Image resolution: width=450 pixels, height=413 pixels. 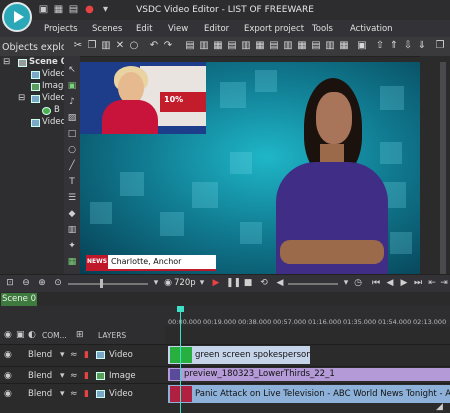 What do you see at coordinates (390, 283) in the screenshot?
I see `prev-frame-icon: ◀` at bounding box center [390, 283].